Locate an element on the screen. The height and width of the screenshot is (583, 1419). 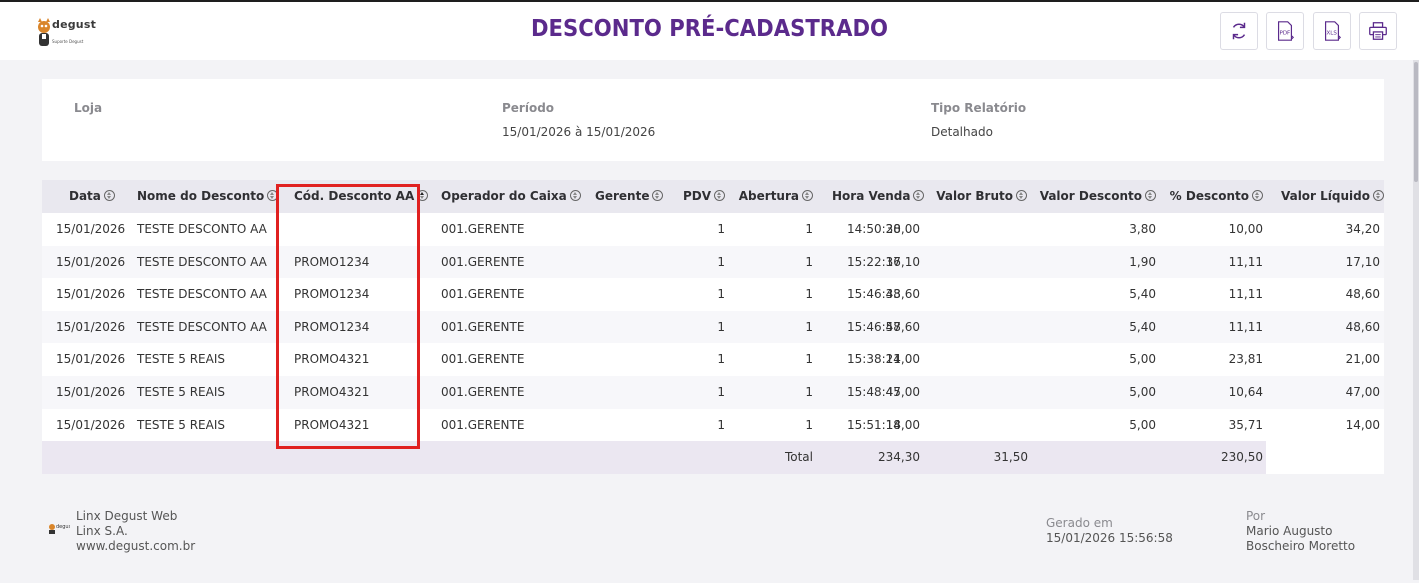
column-header-valor-desconto: Valor Desconto is located at coordinates (1098, 196).